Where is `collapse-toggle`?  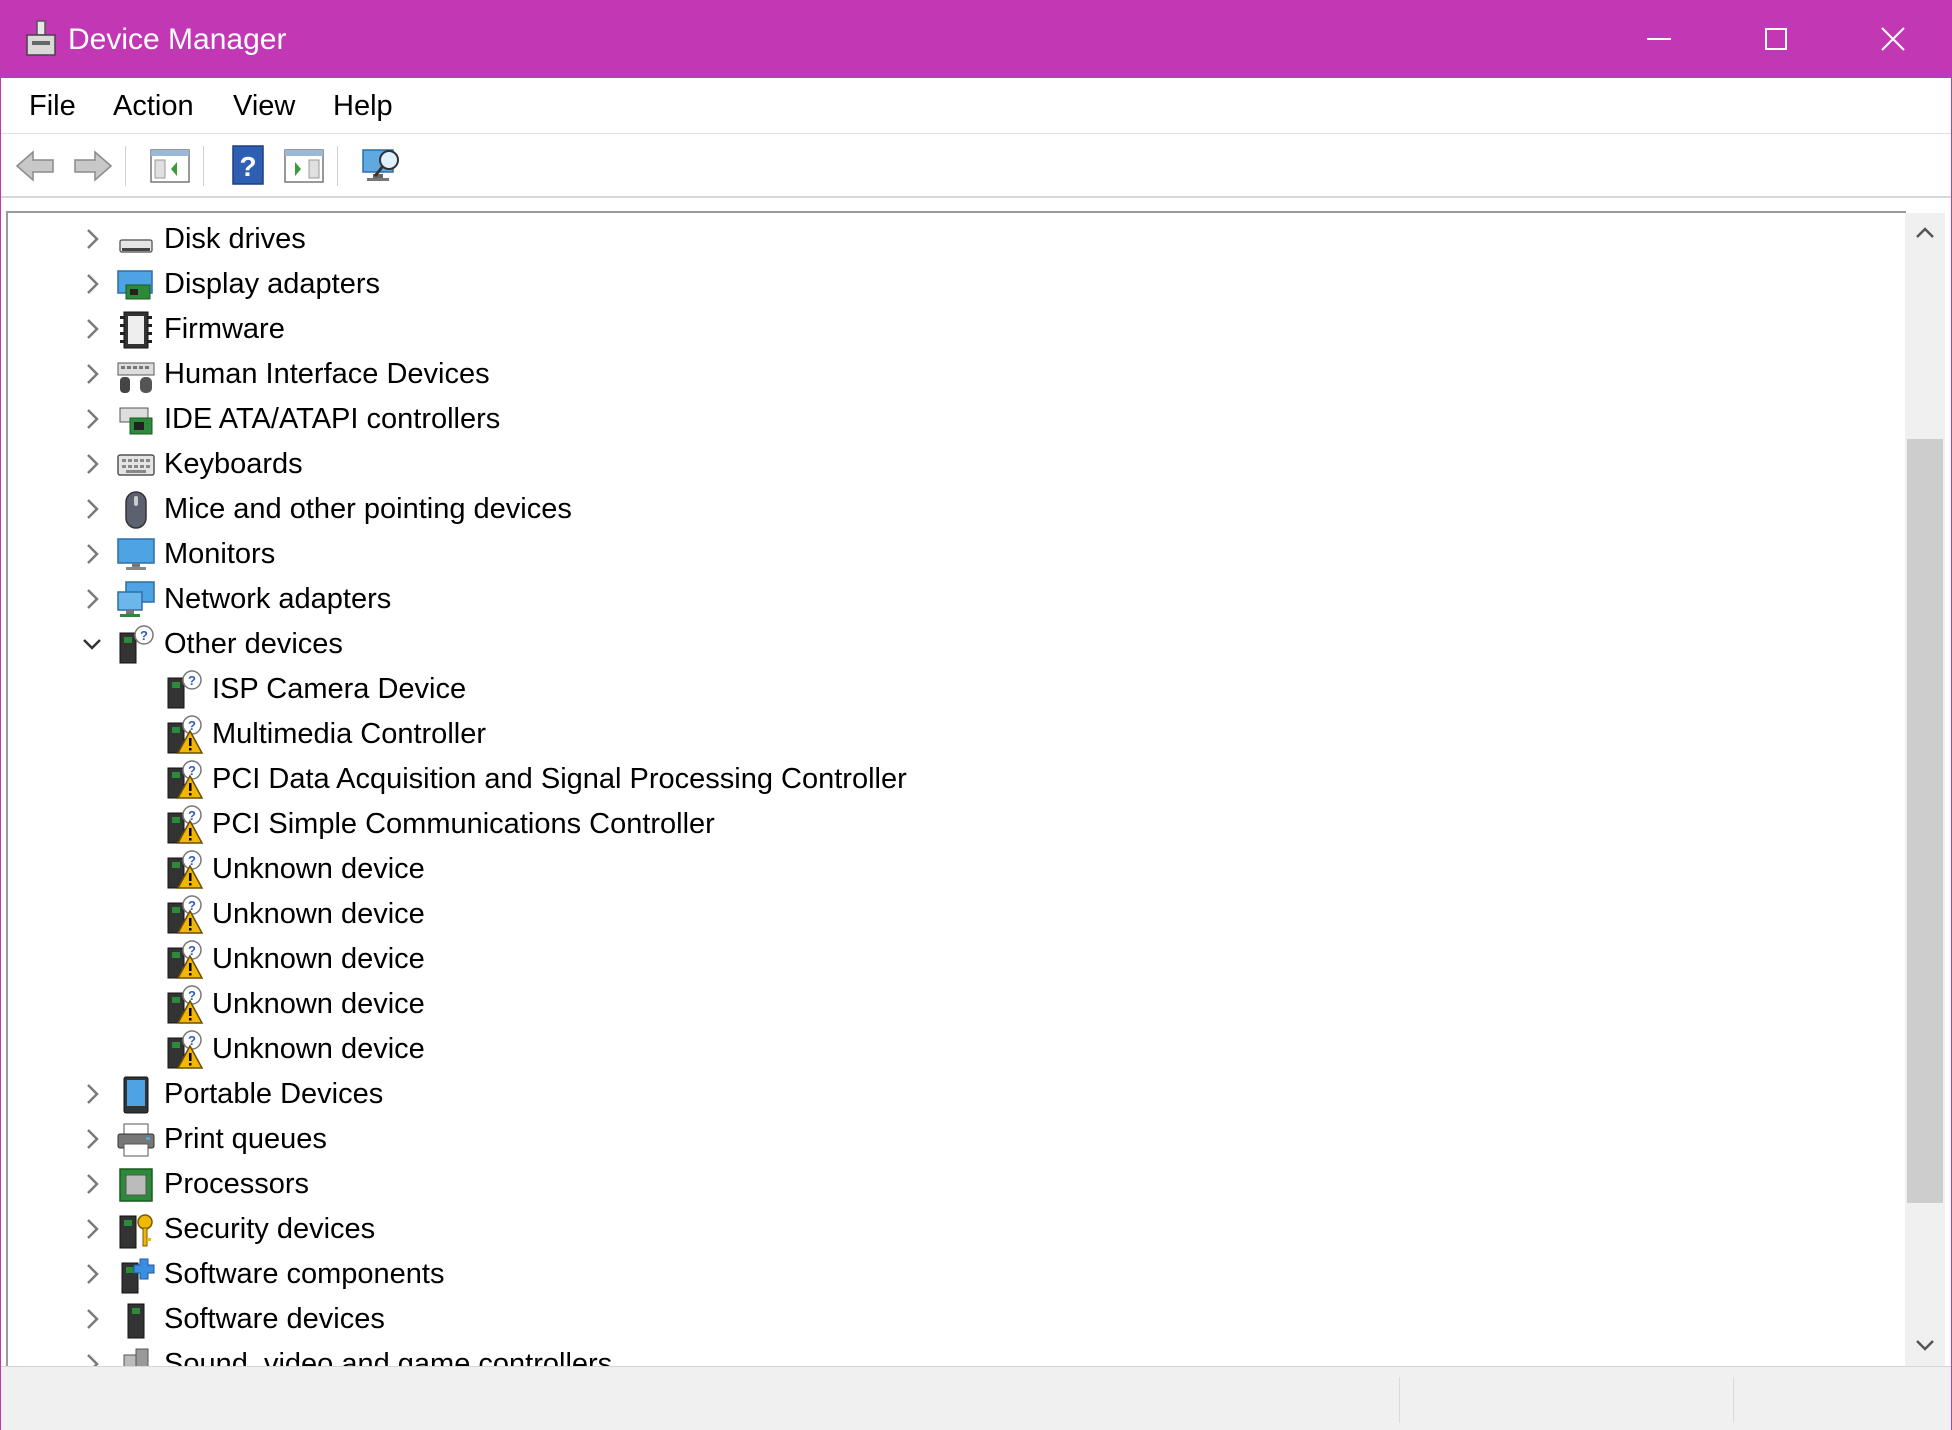
collapse-toggle is located at coordinates (92, 644).